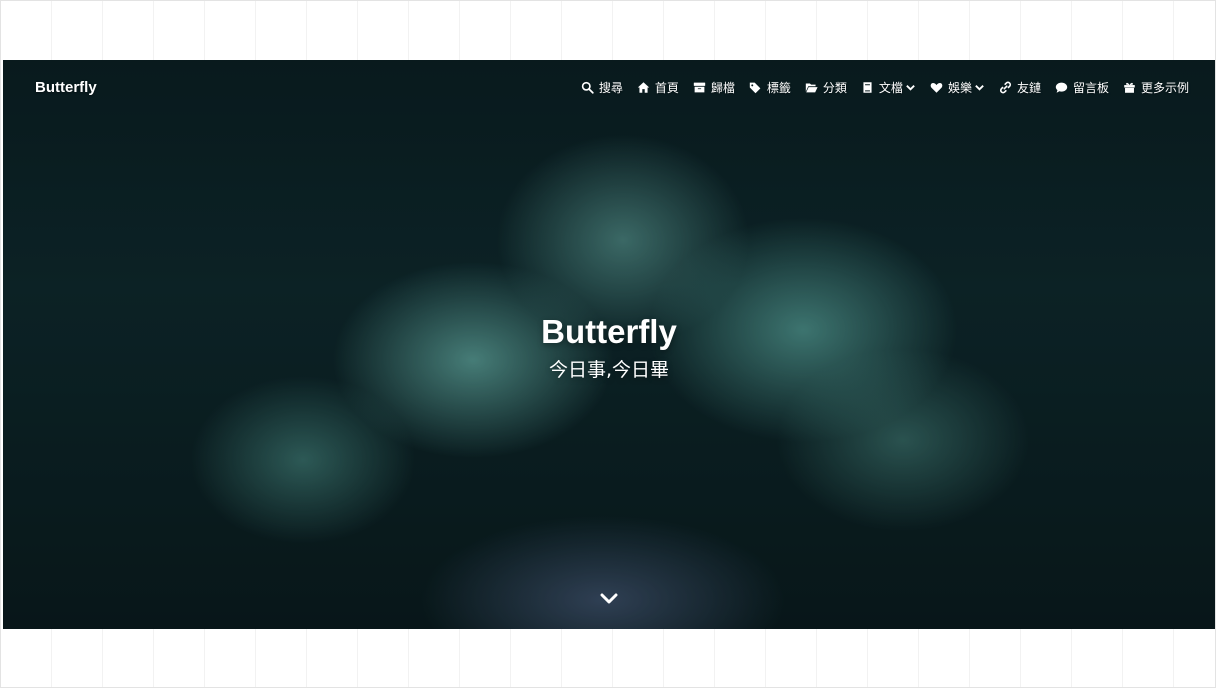 The image size is (1216, 688). What do you see at coordinates (700, 87) in the screenshot?
I see `archive-icon` at bounding box center [700, 87].